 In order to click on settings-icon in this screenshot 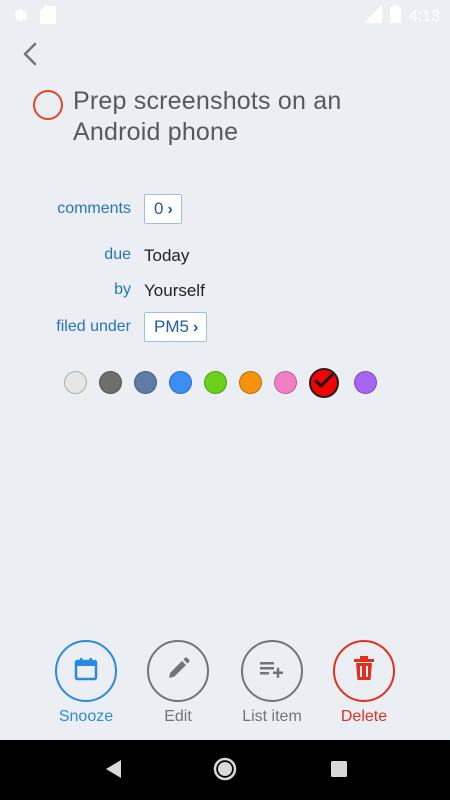, I will do `click(21, 17)`.